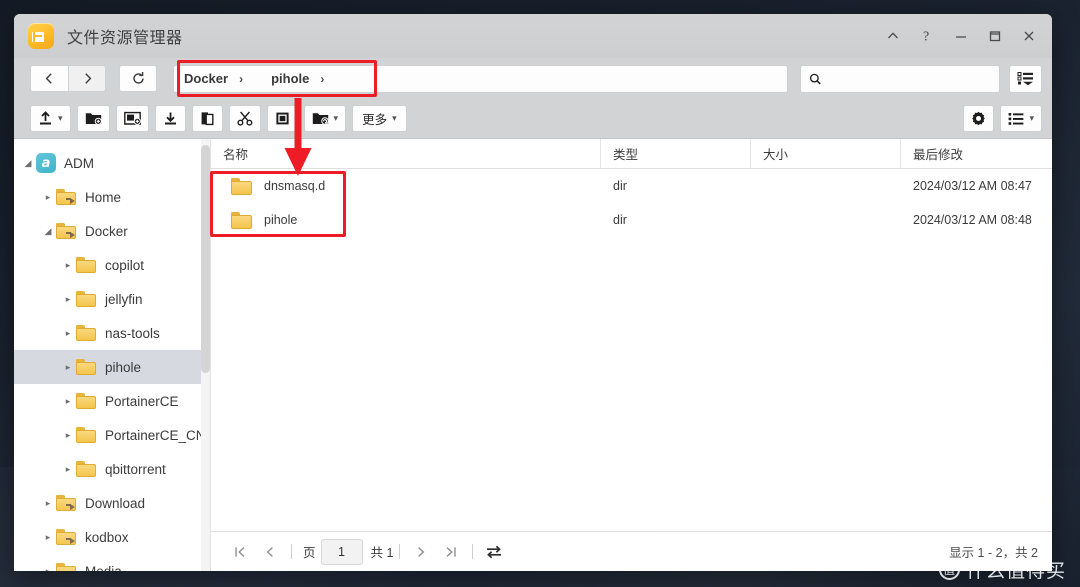 This screenshot has height=587, width=1080. Describe the element at coordinates (45, 118) in the screenshot. I see `upload-icon` at that location.